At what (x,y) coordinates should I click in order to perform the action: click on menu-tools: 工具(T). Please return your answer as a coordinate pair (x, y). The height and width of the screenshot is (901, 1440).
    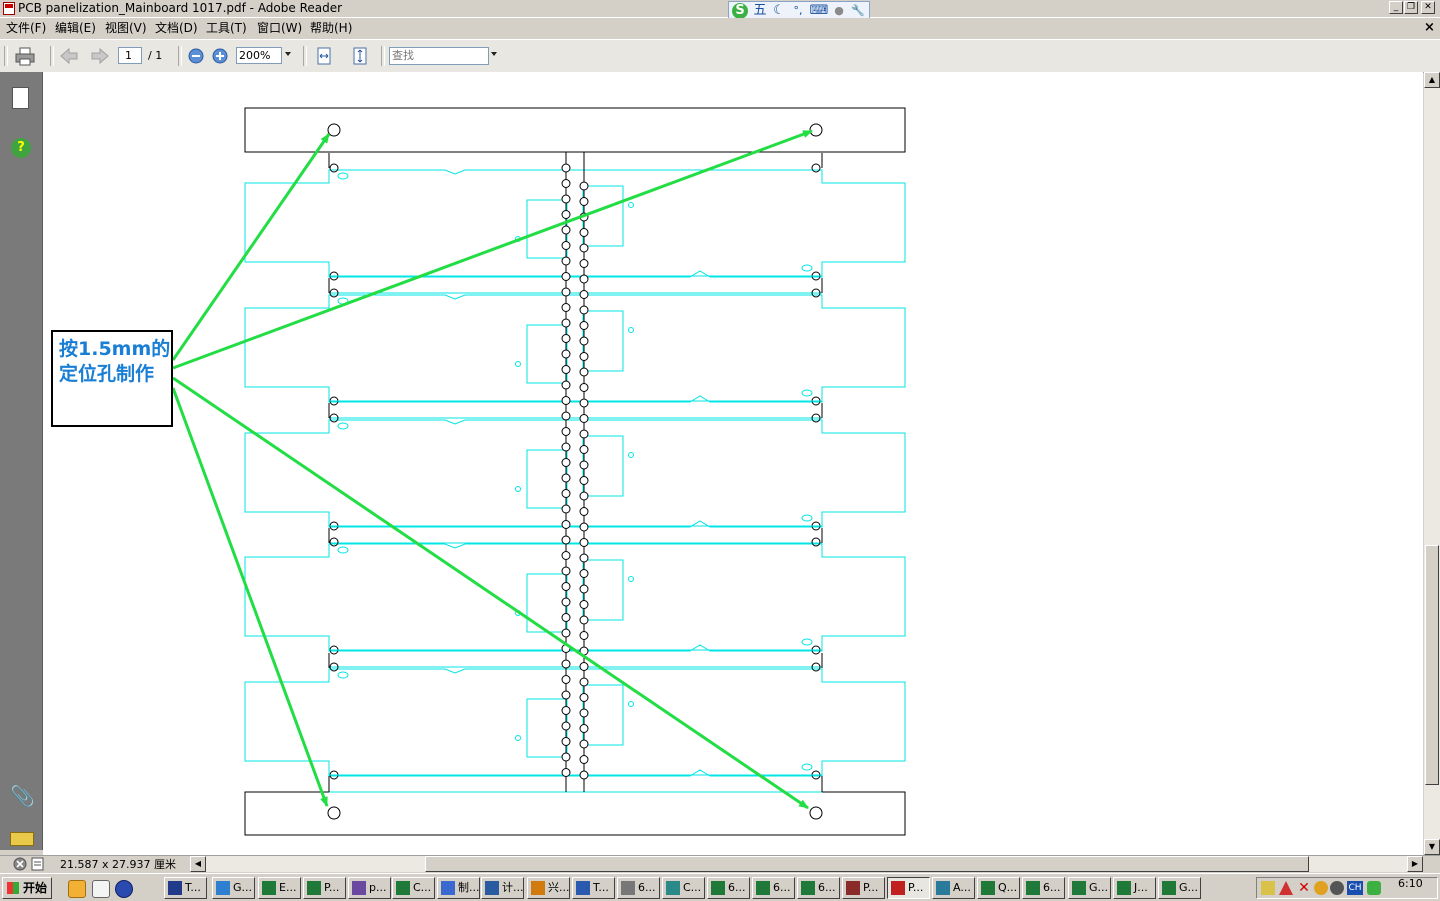
    Looking at the image, I should click on (226, 28).